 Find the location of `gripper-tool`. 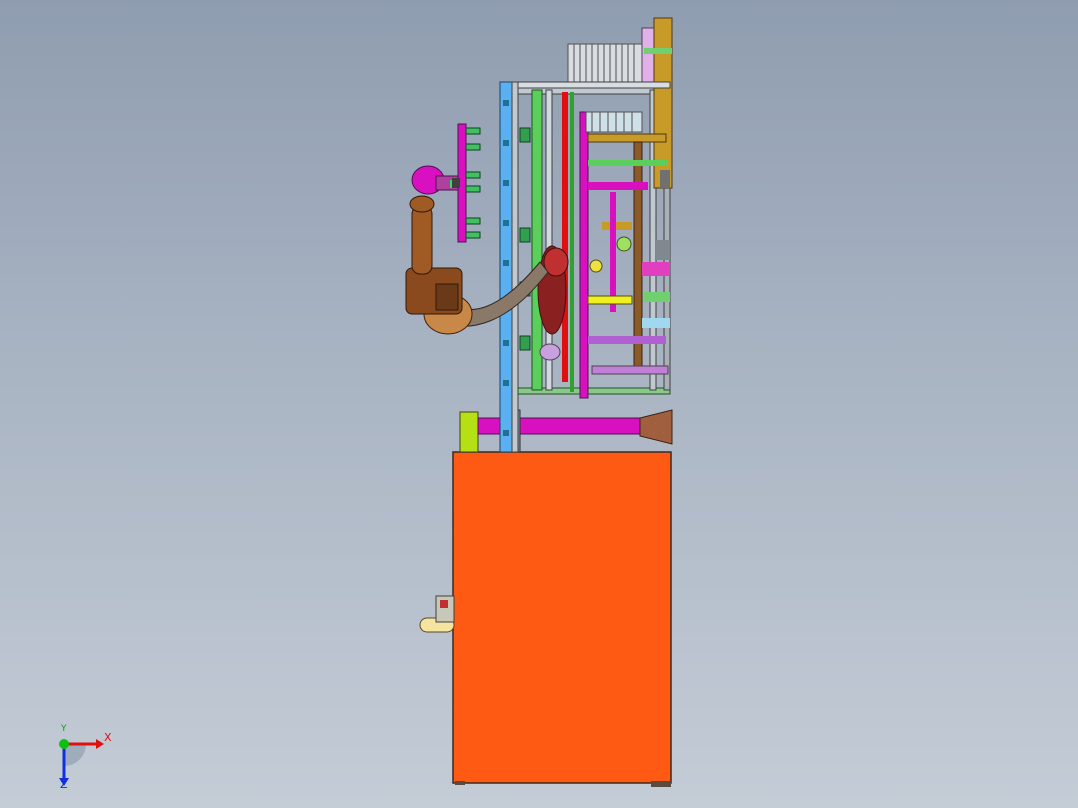

gripper-tool is located at coordinates (466, 183).